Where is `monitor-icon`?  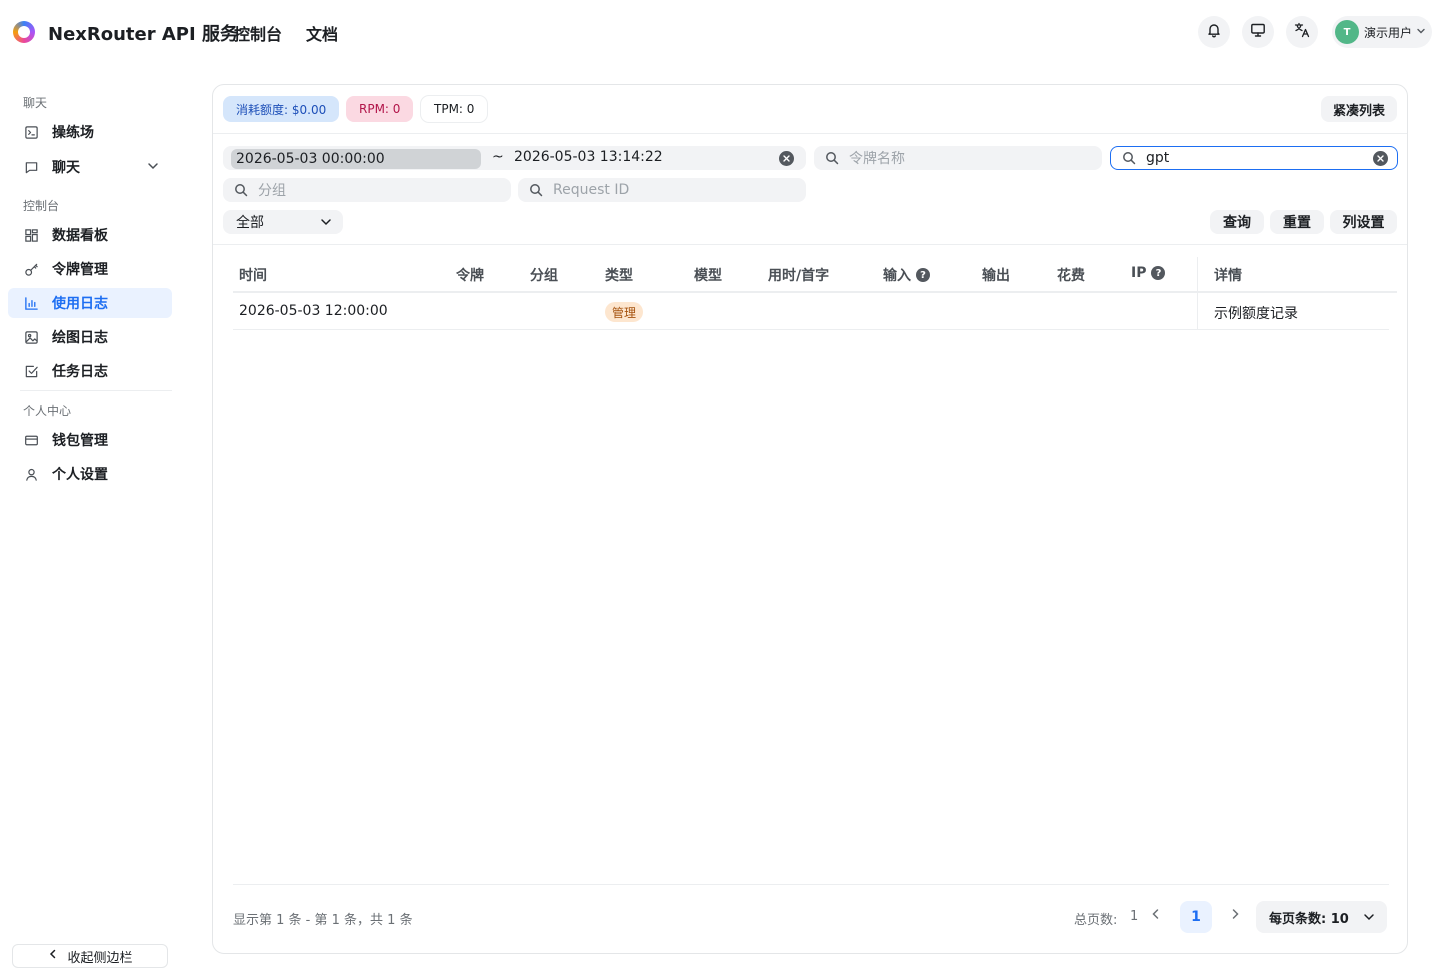
monitor-icon is located at coordinates (1258, 32).